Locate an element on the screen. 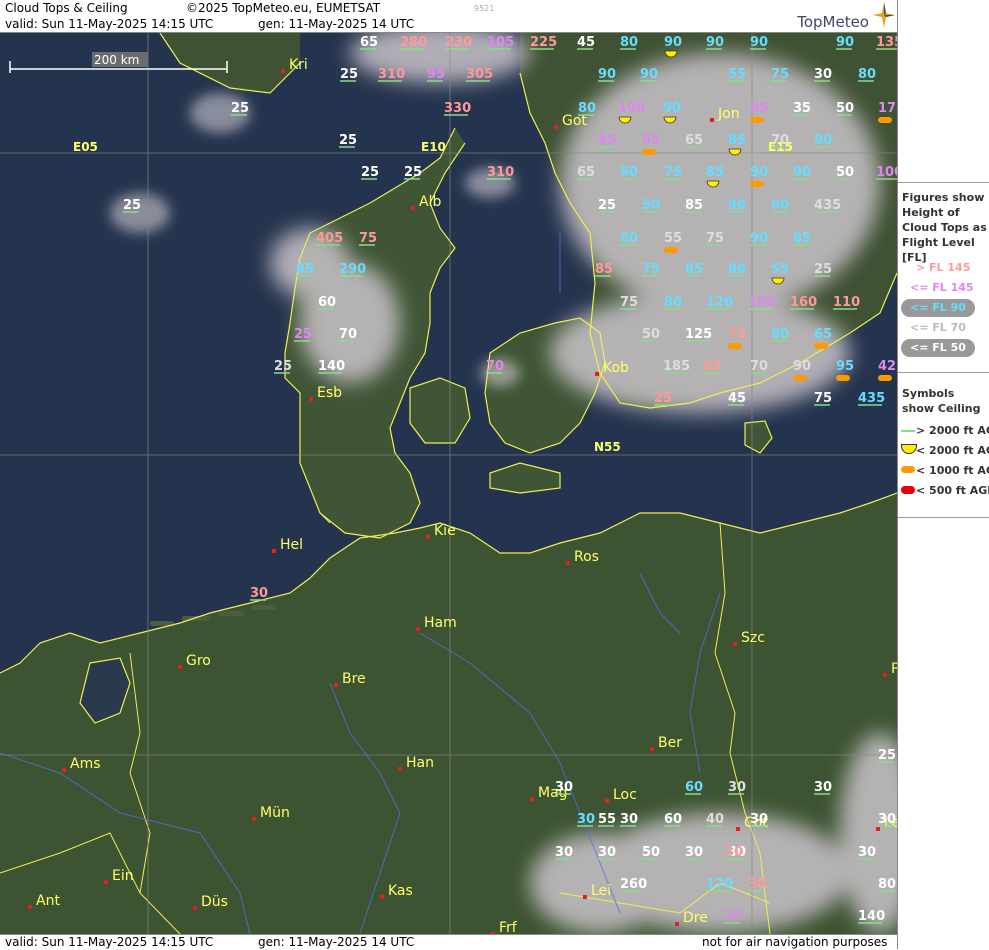 The image size is (989, 950). cloud-top-value: 330 is located at coordinates (457, 108).